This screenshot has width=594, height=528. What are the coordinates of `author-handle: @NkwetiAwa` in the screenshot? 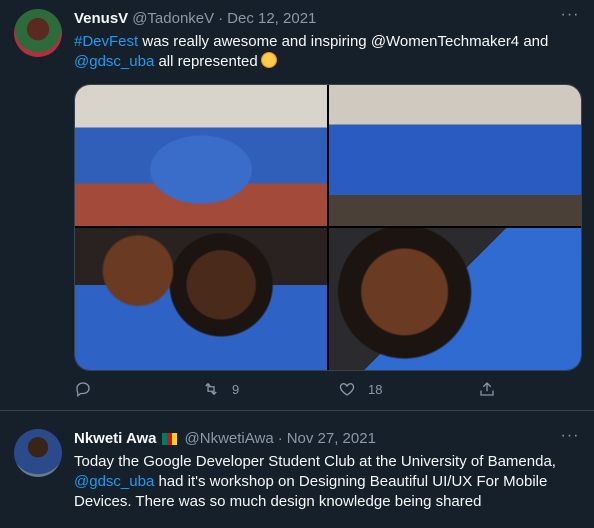 It's located at (229, 438).